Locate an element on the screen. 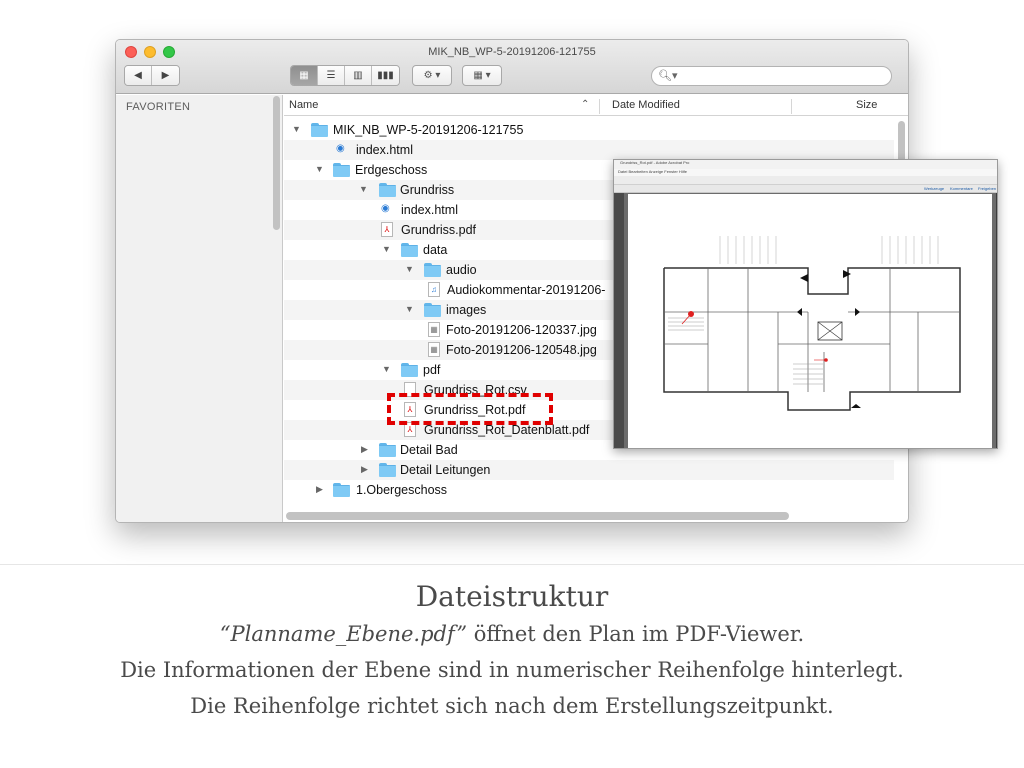 This screenshot has height=768, width=1024. file-name: data is located at coordinates (435, 250).